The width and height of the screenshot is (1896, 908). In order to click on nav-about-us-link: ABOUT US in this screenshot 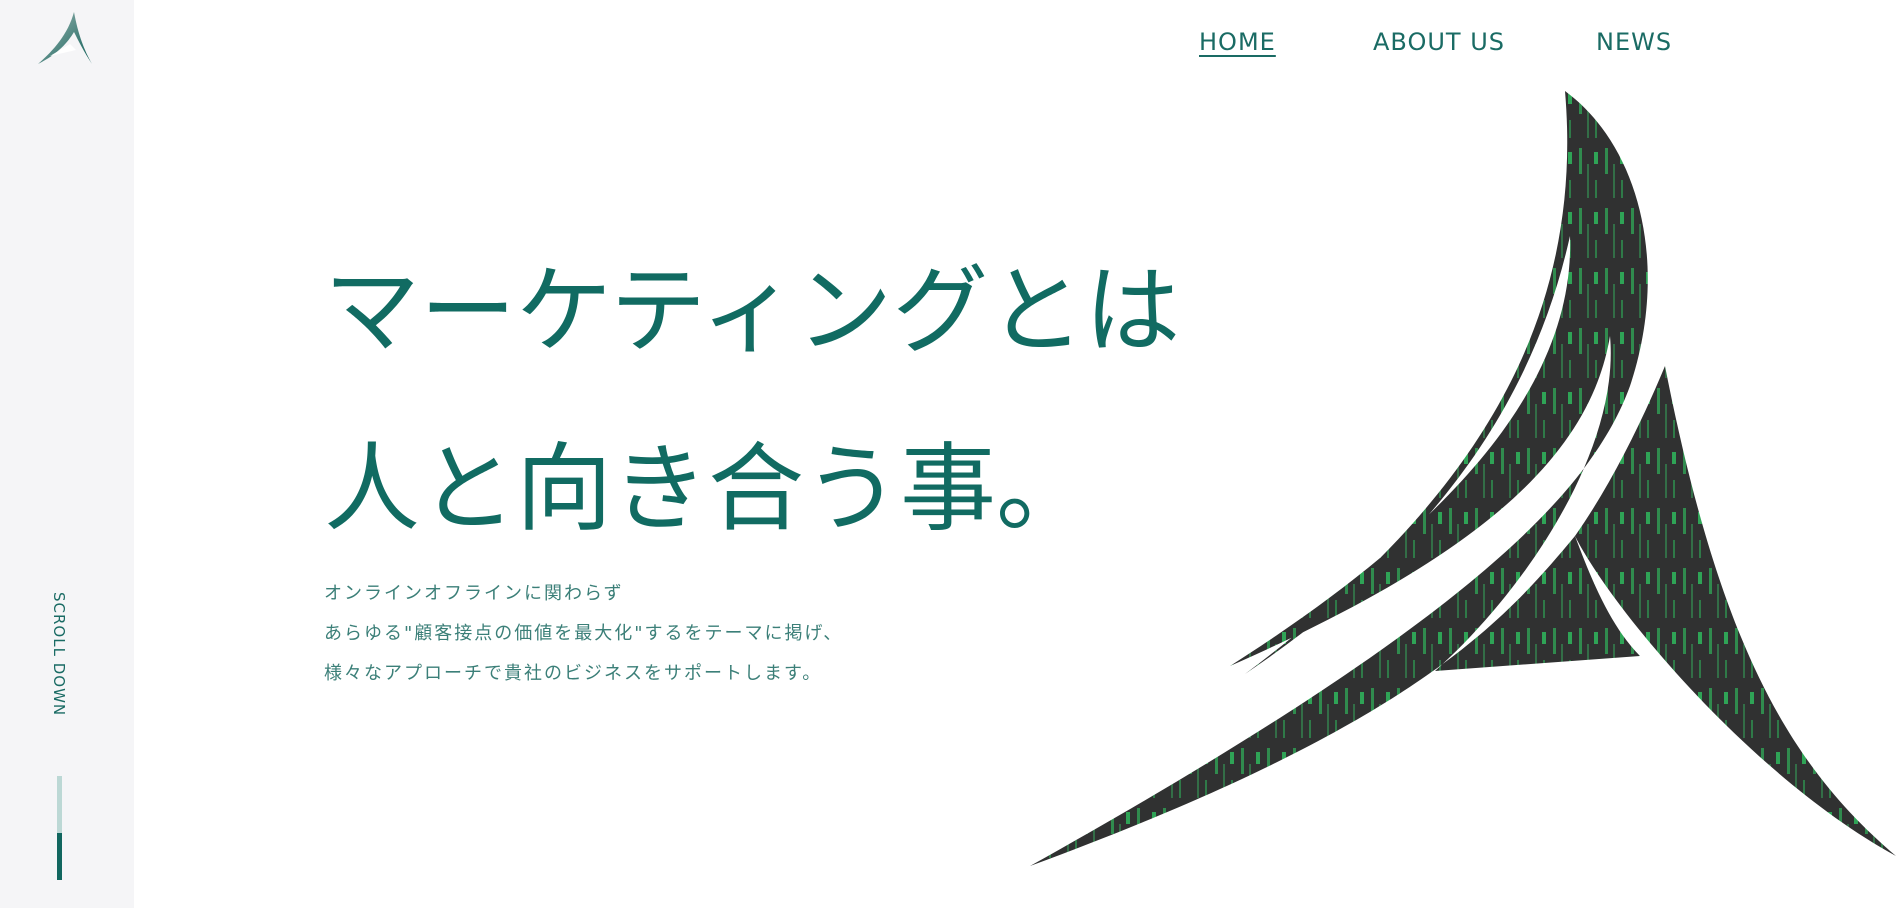, I will do `click(1439, 42)`.